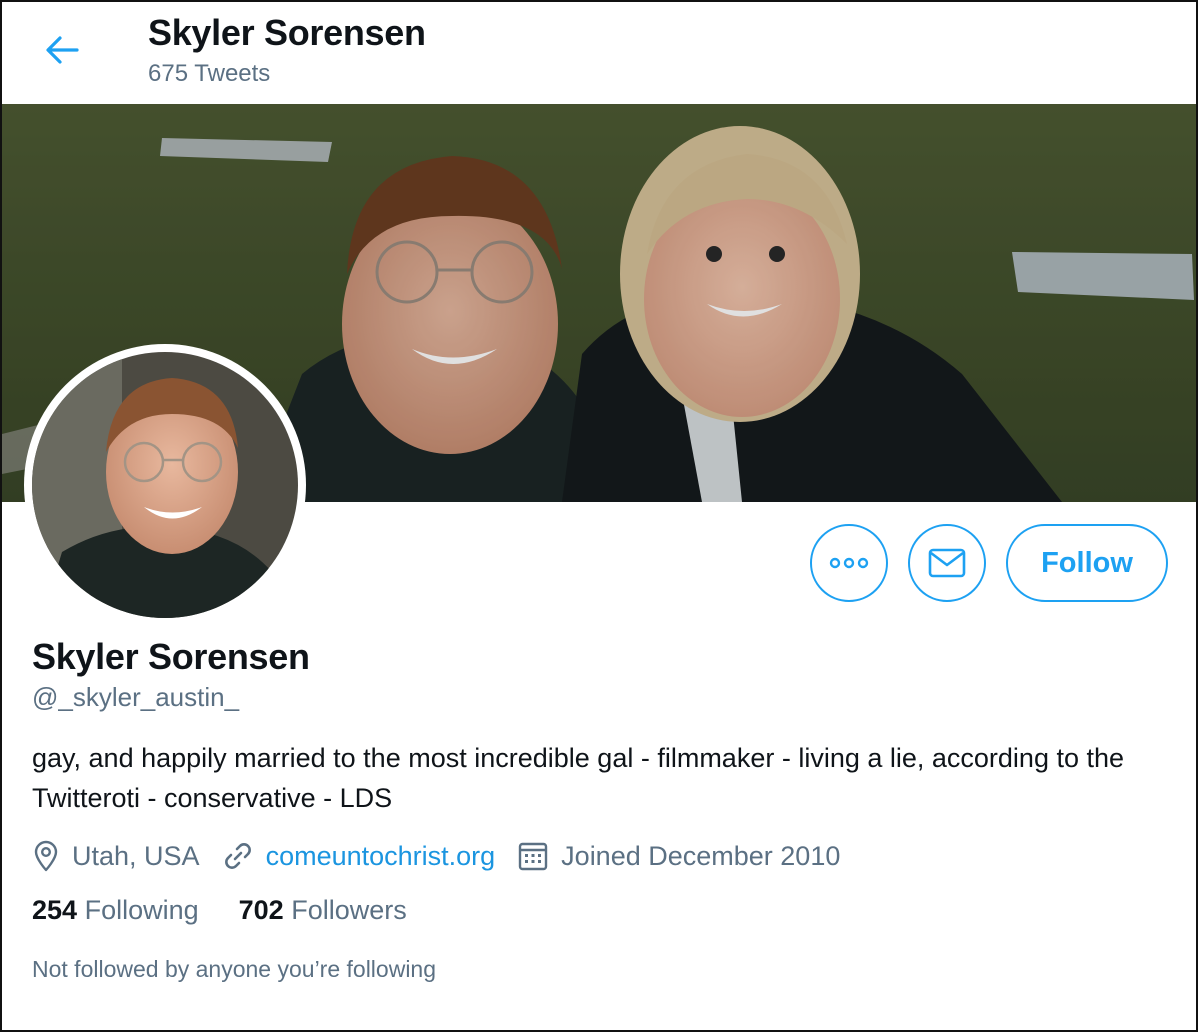 The width and height of the screenshot is (1198, 1032). I want to click on location-pin-icon, so click(46, 856).